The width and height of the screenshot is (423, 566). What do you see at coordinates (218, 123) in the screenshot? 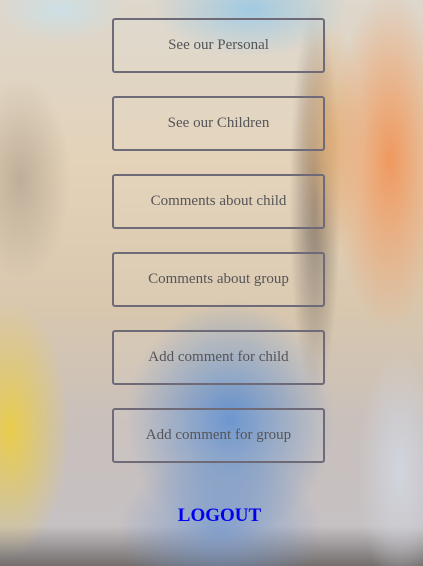
I see `see-our-children-button: See our Children` at bounding box center [218, 123].